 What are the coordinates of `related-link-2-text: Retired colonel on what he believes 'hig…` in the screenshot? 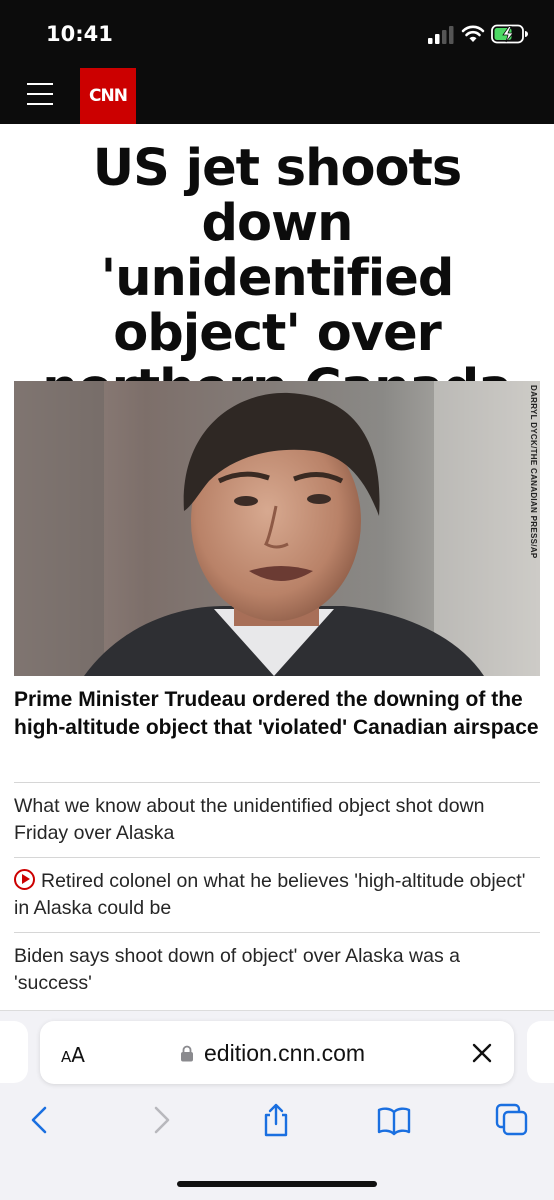 It's located at (270, 894).